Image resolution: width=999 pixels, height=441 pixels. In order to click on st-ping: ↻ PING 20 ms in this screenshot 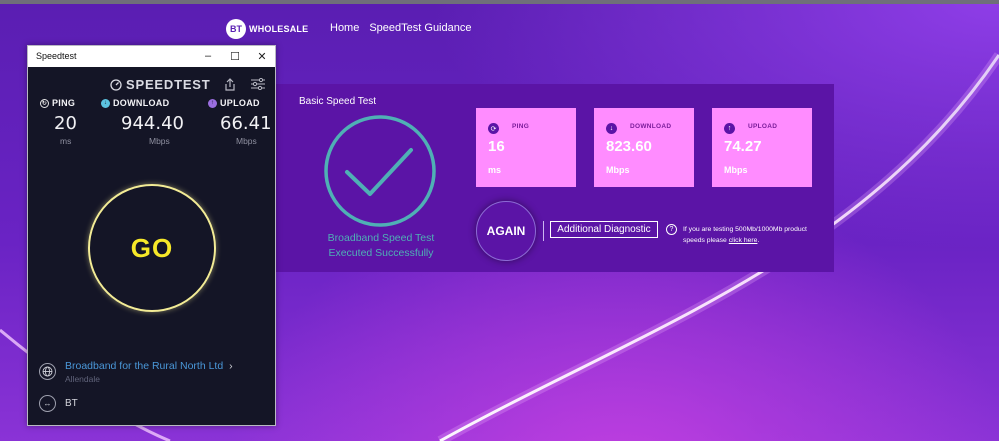, I will do `click(65, 122)`.